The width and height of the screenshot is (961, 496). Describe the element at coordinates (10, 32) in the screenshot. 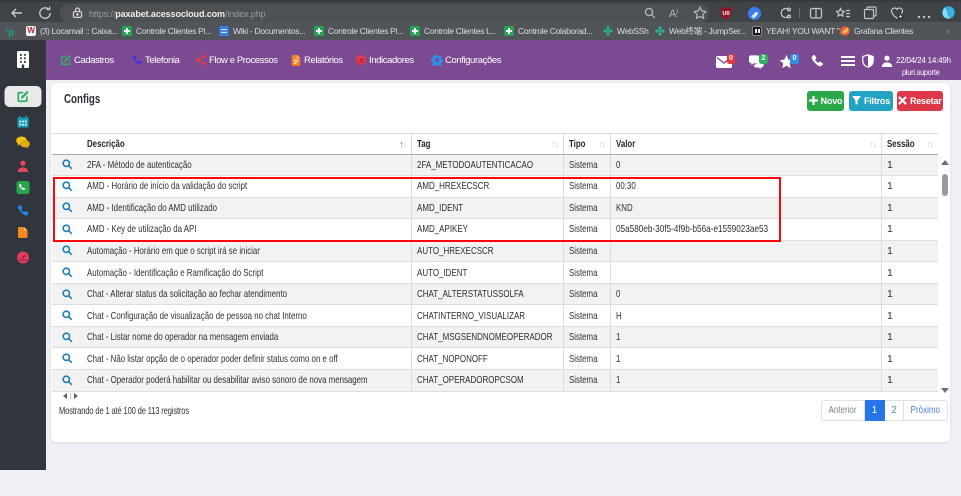

I see `svg-text: 'p` at that location.